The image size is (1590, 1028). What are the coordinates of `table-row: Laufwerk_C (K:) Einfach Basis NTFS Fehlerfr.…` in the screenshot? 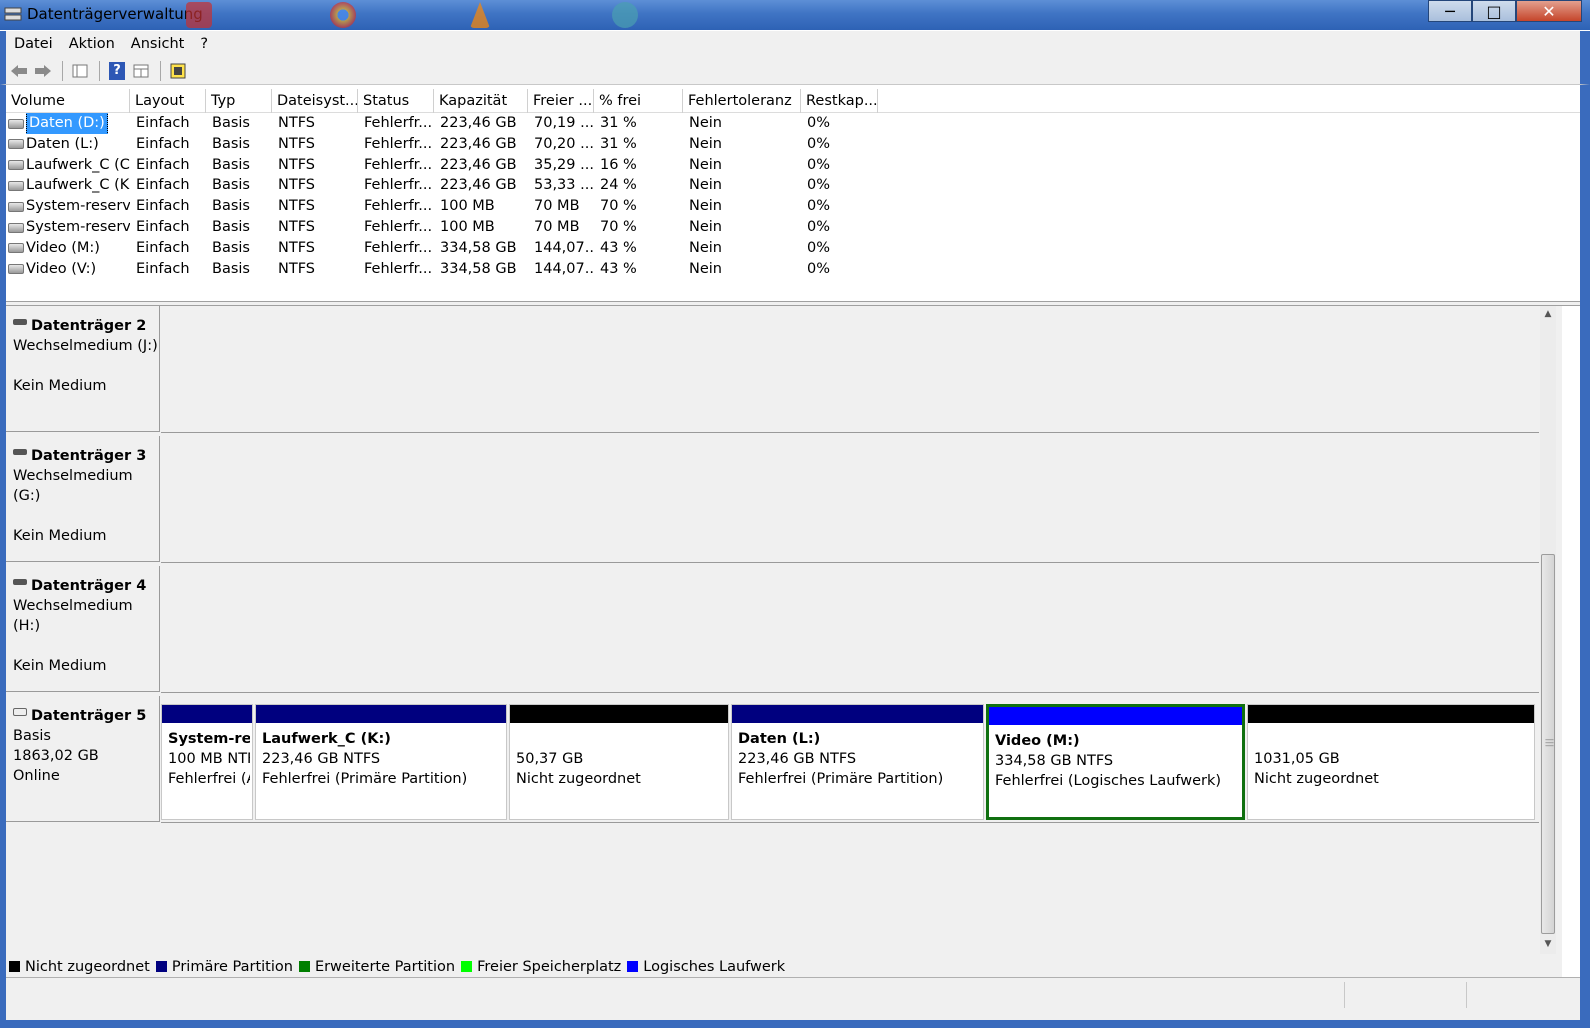 It's located at (442, 185).